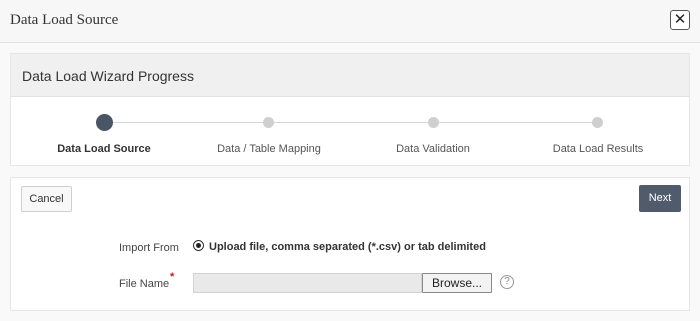 This screenshot has height=321, width=700. I want to click on step-3-label: Data Validation, so click(433, 149).